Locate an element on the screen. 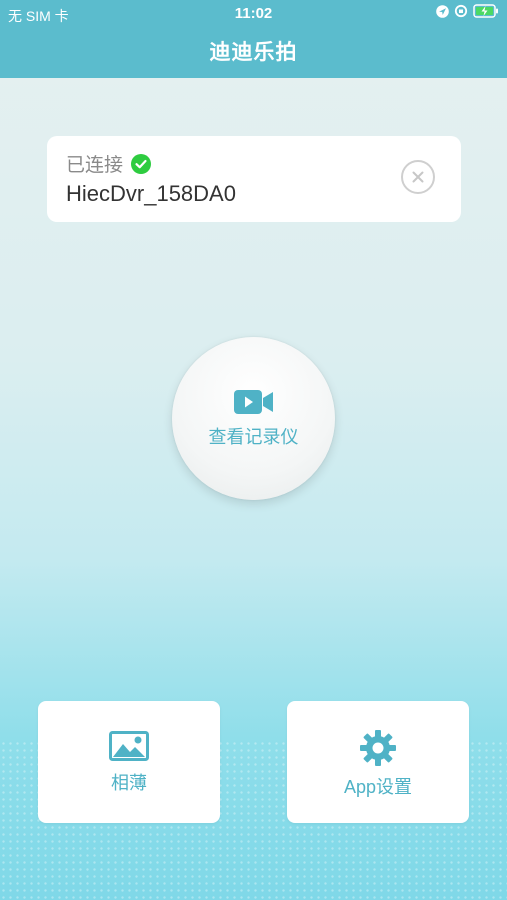 This screenshot has height=900, width=507. disconnect-button is located at coordinates (418, 177).